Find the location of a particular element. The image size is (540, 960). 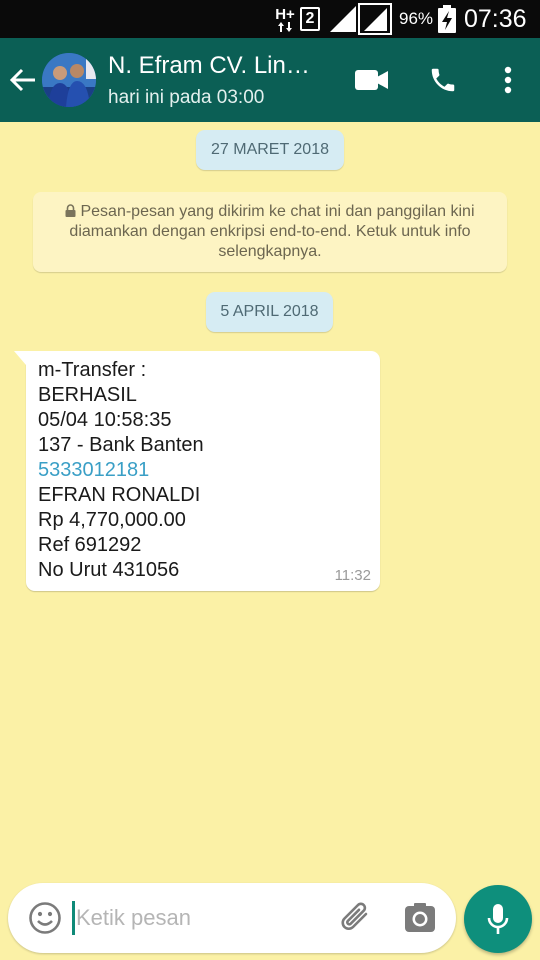

camera-button is located at coordinates (420, 918).